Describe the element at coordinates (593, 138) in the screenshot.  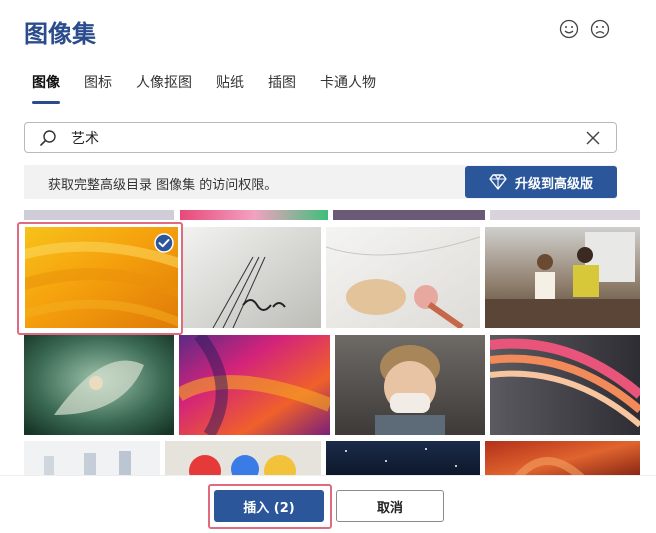
I see `close-icon` at that location.